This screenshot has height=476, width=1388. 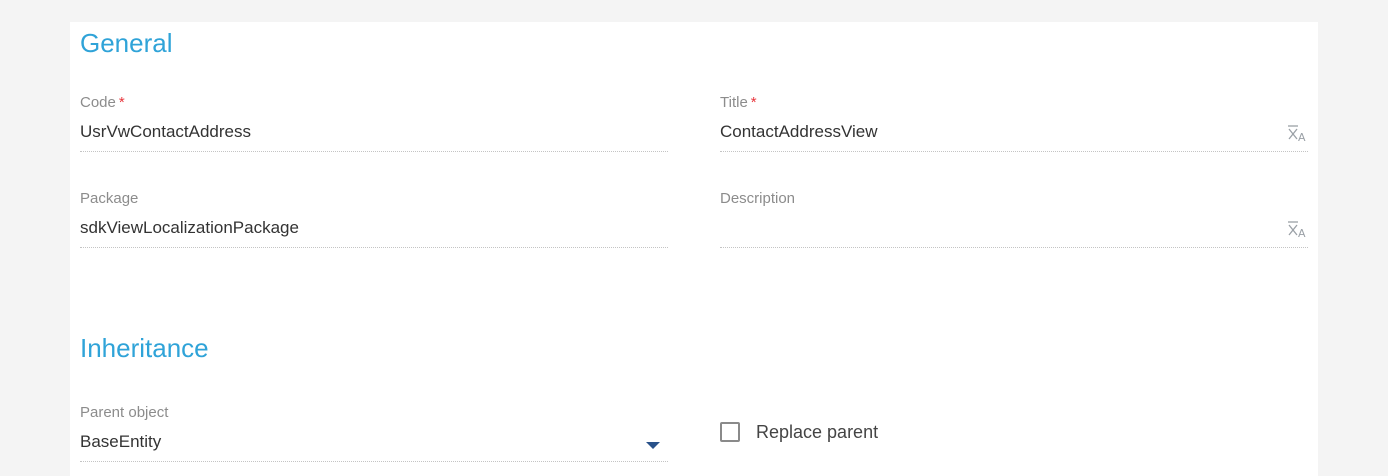 What do you see at coordinates (1014, 221) in the screenshot?
I see `description-field: Description A` at bounding box center [1014, 221].